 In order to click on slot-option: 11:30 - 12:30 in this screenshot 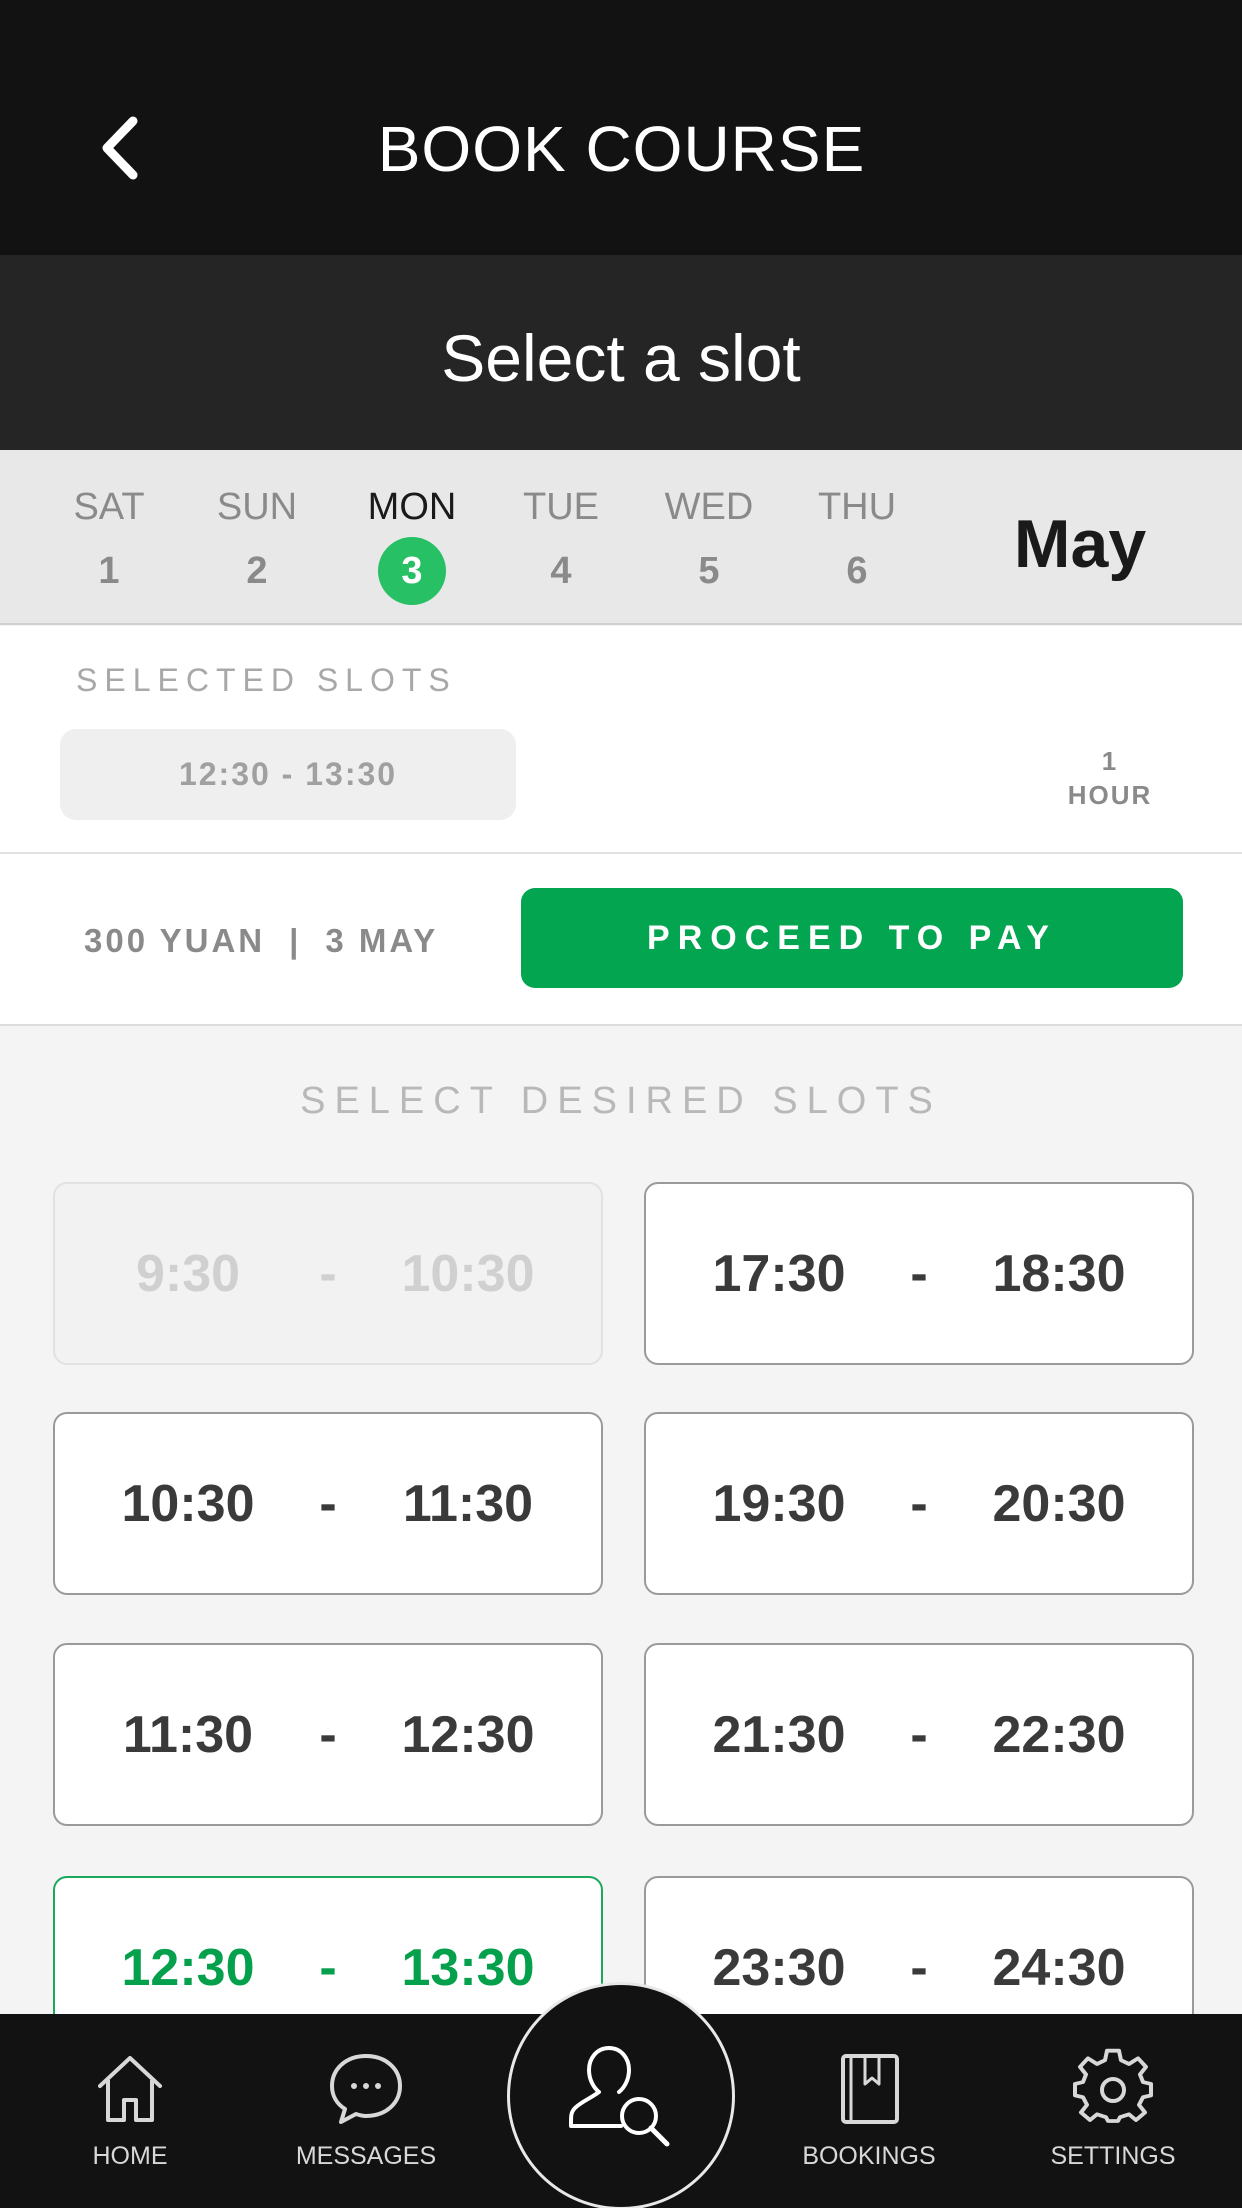, I will do `click(328, 1734)`.